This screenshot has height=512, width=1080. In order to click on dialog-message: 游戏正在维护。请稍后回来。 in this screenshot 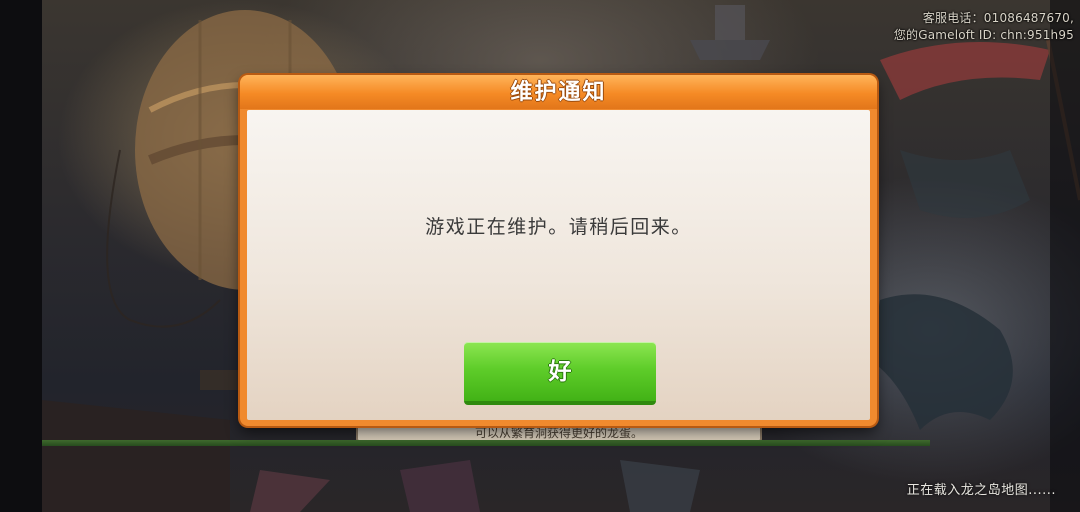, I will do `click(558, 227)`.